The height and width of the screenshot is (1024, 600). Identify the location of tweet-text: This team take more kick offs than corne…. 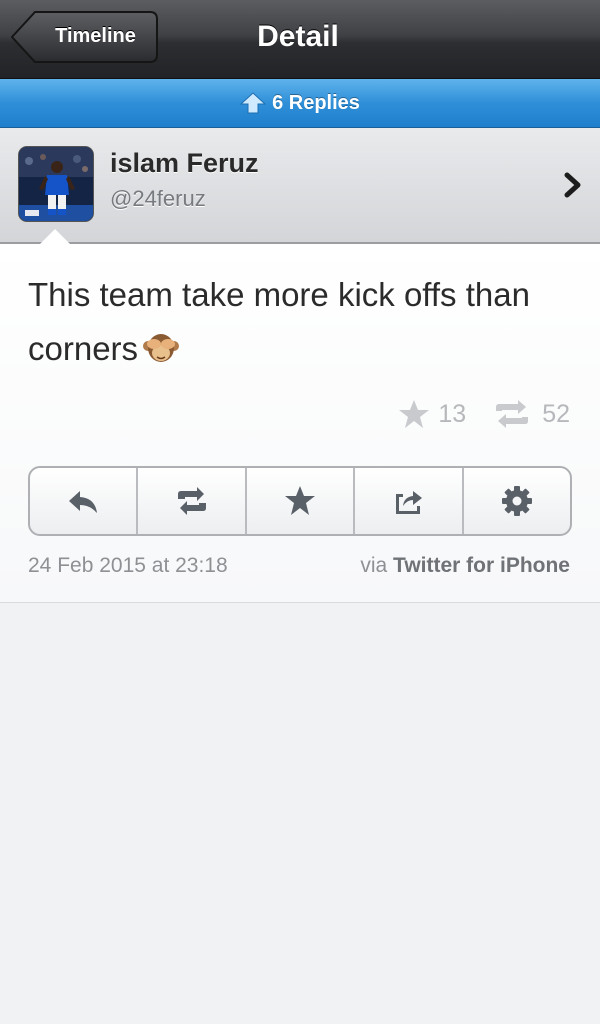
(298, 322).